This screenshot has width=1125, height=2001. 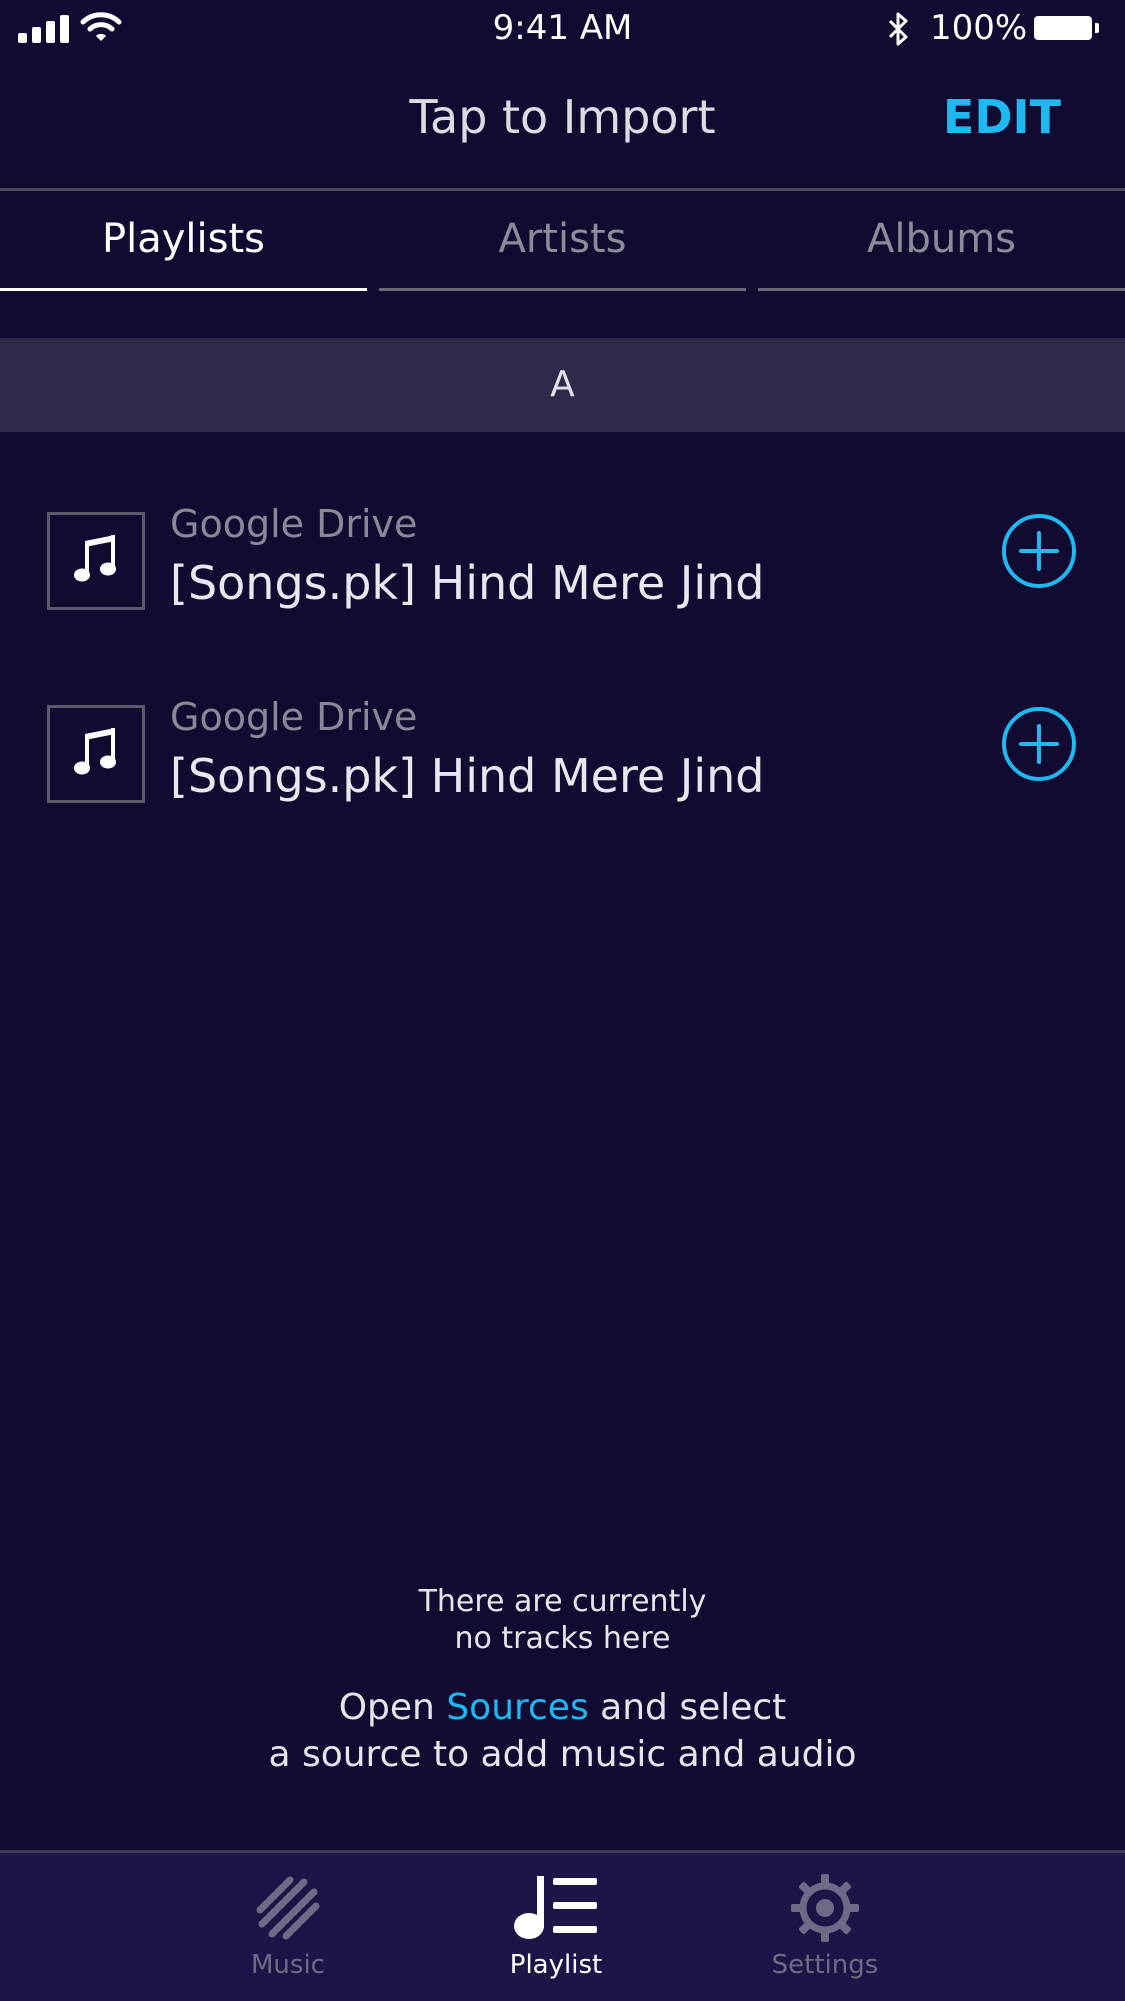 What do you see at coordinates (556, 1965) in the screenshot?
I see `nav-label: Playlist` at bounding box center [556, 1965].